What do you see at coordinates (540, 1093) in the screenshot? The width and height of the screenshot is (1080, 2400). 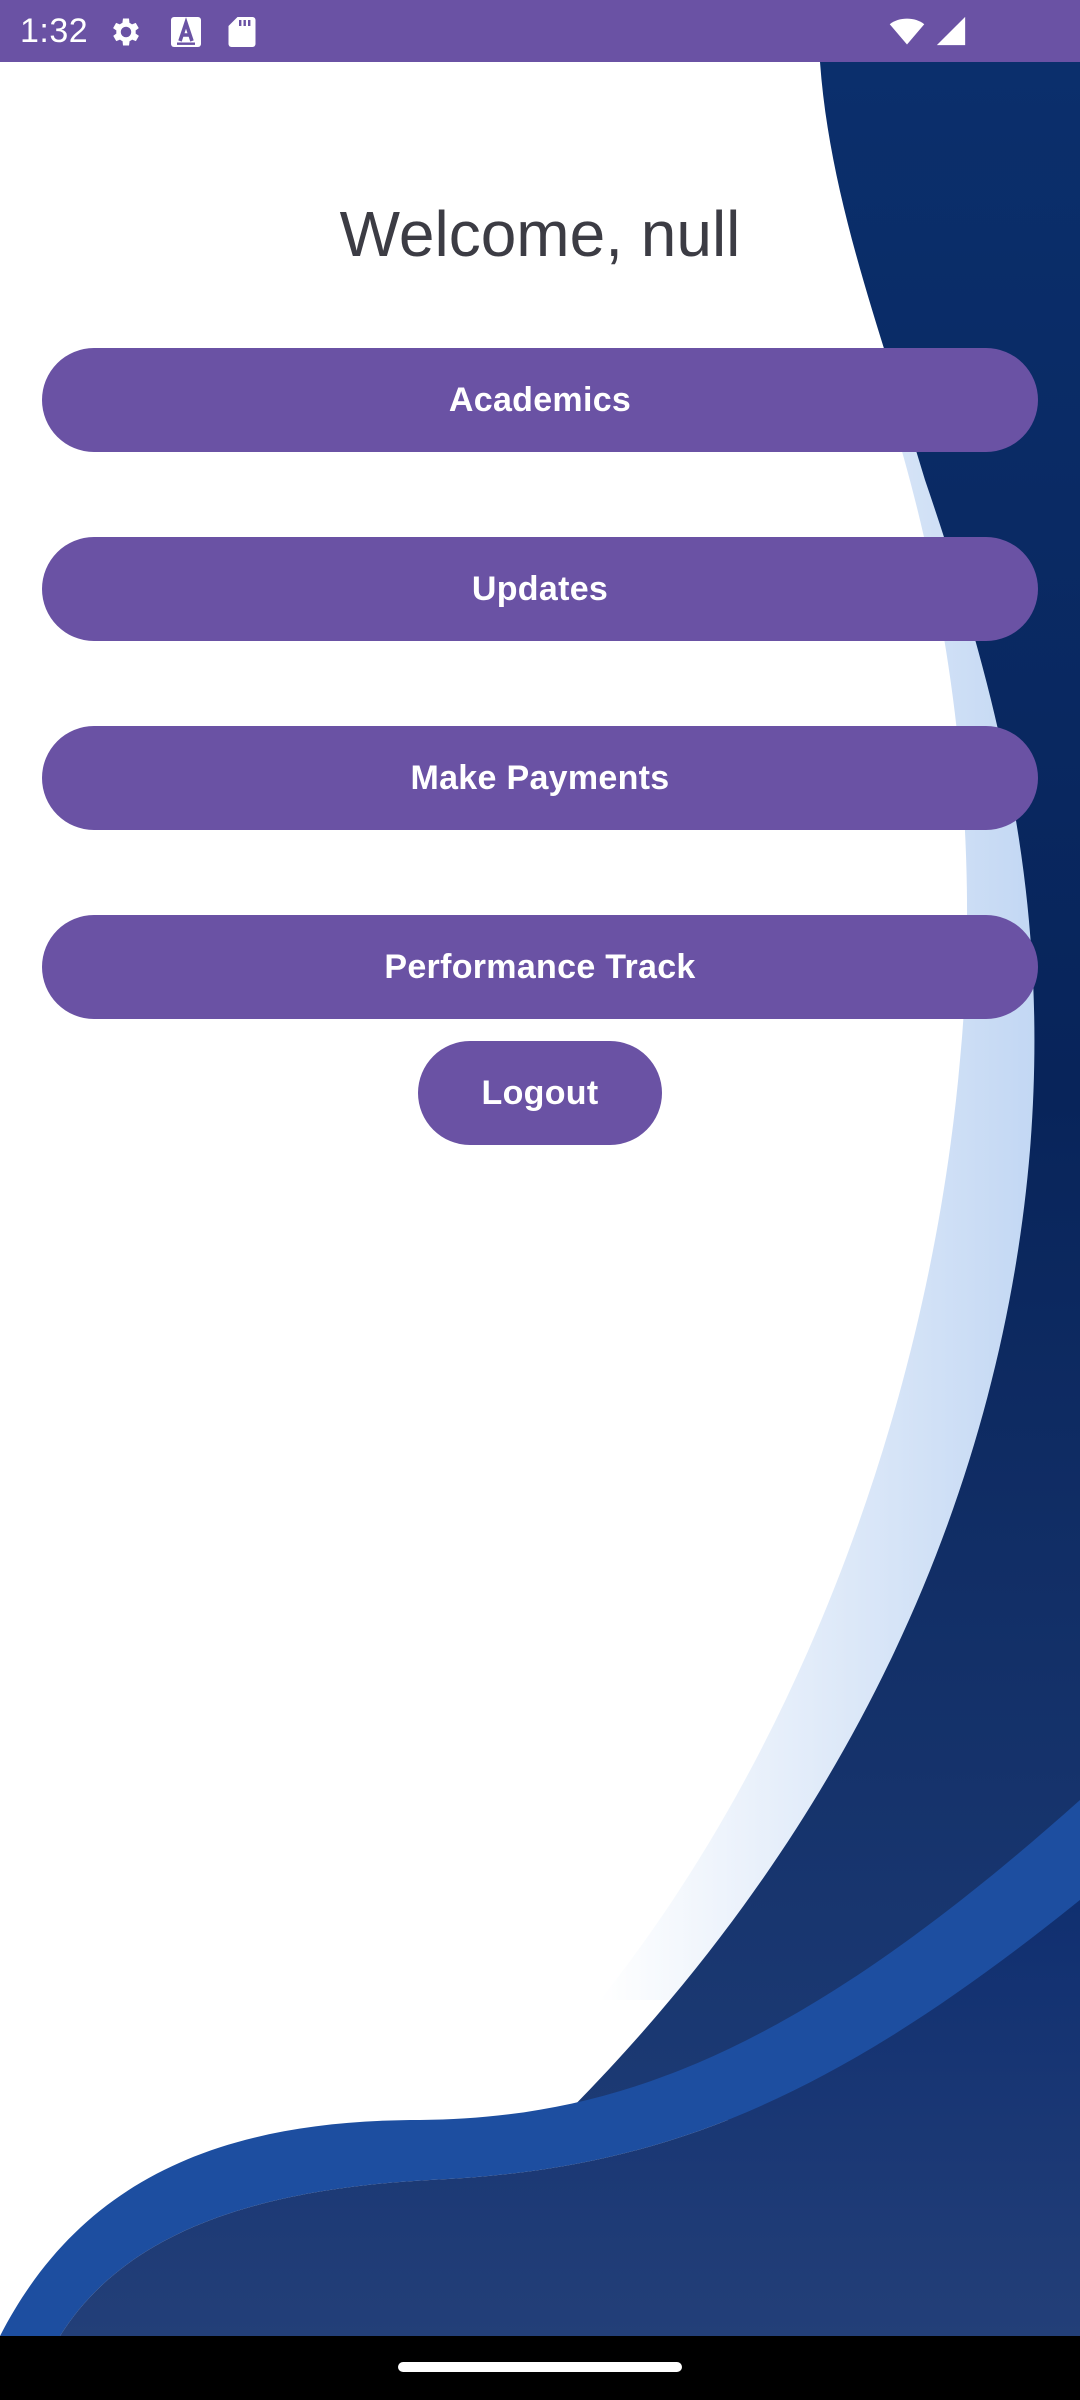 I see `logout-button: Logout` at bounding box center [540, 1093].